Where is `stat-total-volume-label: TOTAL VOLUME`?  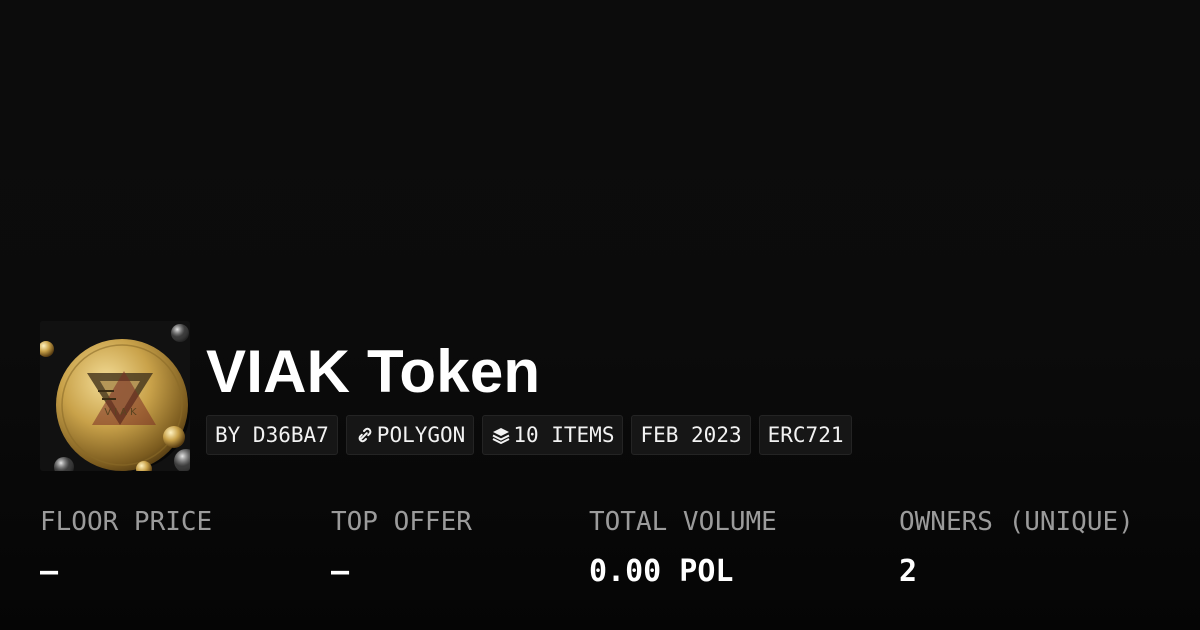
stat-total-volume-label: TOTAL VOLUME is located at coordinates (683, 522).